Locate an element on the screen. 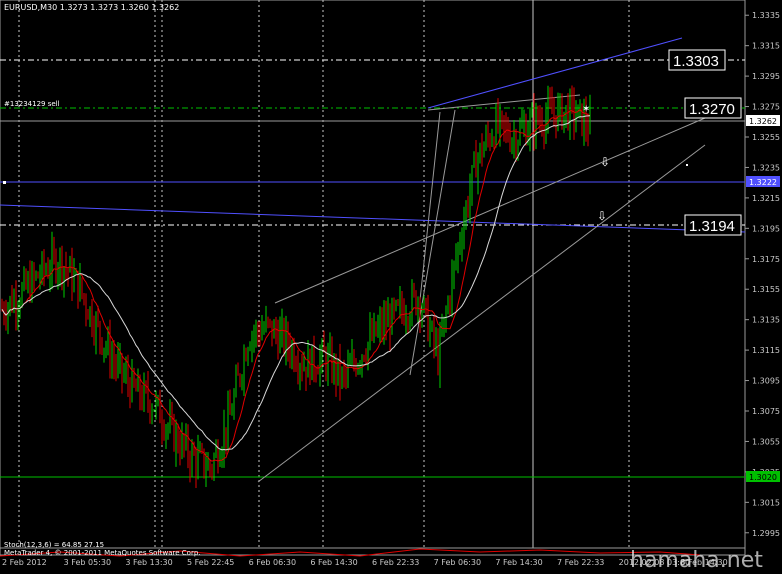  time-tick-label: 2 Feb 2012 is located at coordinates (24, 562).